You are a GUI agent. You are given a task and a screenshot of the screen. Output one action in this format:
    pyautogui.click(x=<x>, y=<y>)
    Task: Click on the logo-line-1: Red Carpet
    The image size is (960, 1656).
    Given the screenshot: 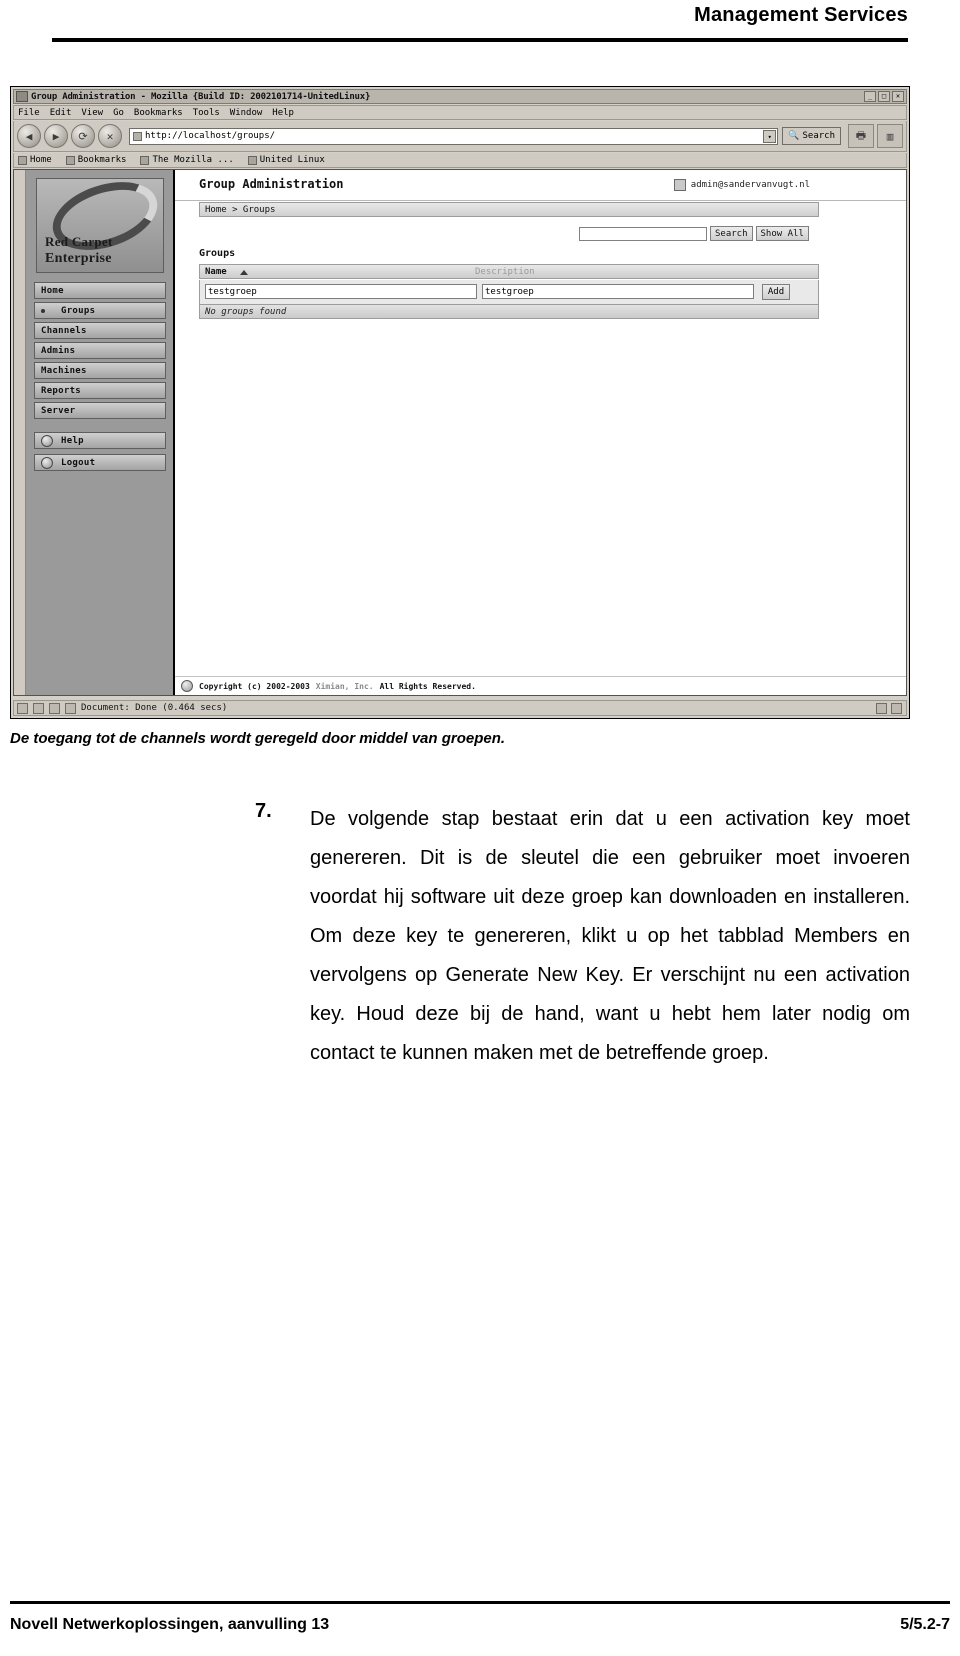 What is the action you would take?
    pyautogui.click(x=79, y=241)
    